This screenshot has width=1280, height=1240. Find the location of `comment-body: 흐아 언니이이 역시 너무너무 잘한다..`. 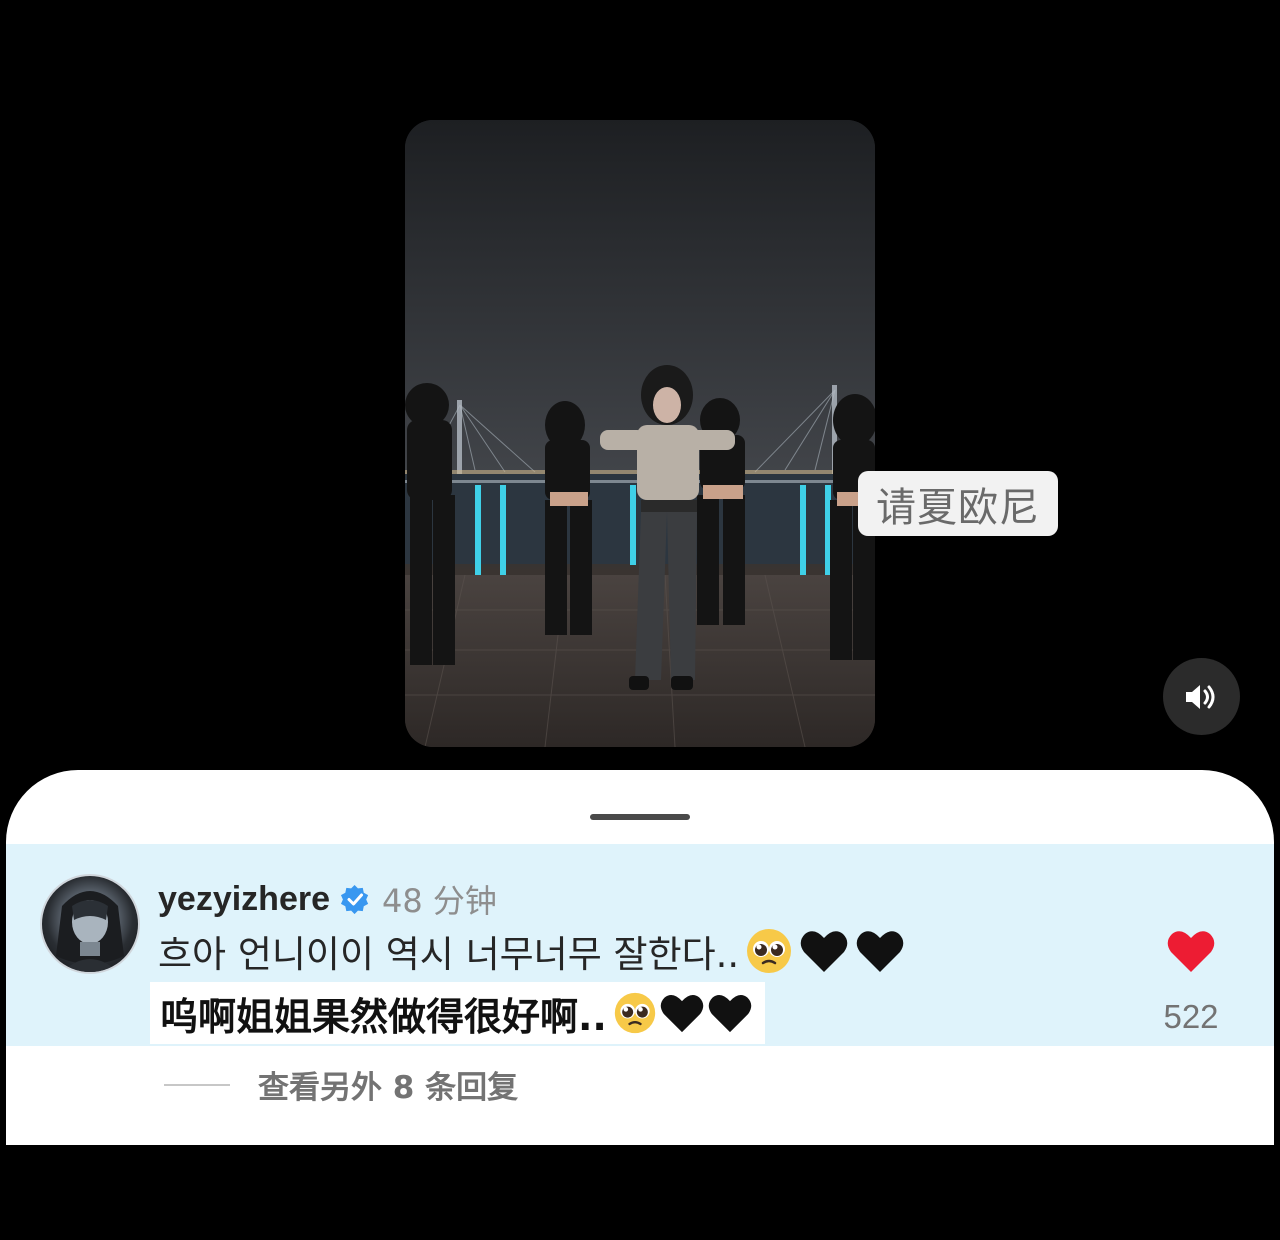

comment-body: 흐아 언니이이 역시 너무너무 잘한다.. is located at coordinates (534, 951).